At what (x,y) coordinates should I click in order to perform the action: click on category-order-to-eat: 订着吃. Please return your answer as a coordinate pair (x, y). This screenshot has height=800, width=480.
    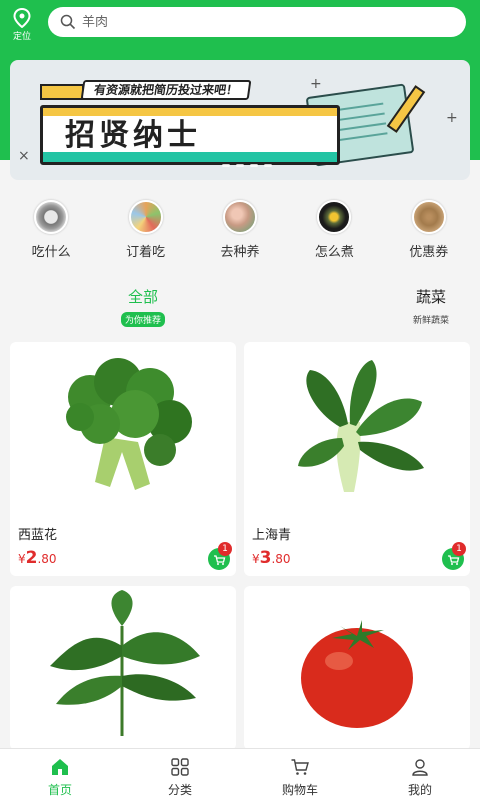
    Looking at the image, I should click on (146, 231).